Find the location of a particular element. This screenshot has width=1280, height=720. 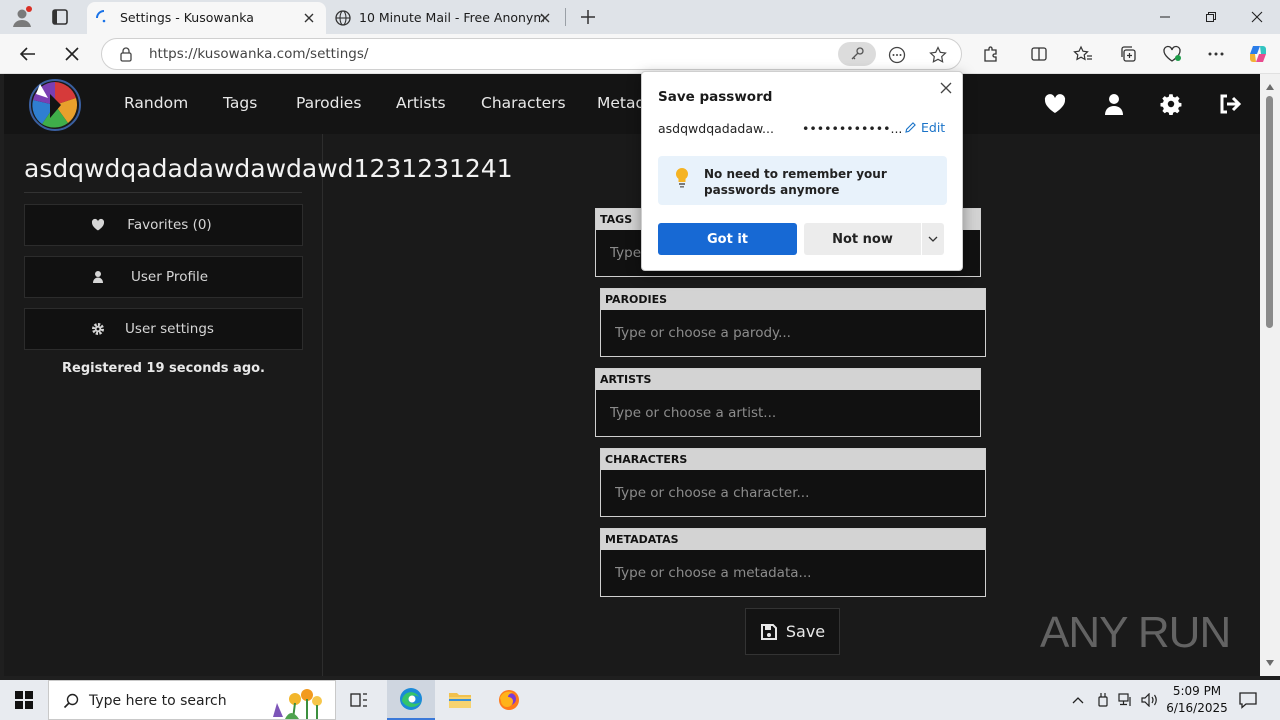

taskbar-edge is located at coordinates (411, 700).